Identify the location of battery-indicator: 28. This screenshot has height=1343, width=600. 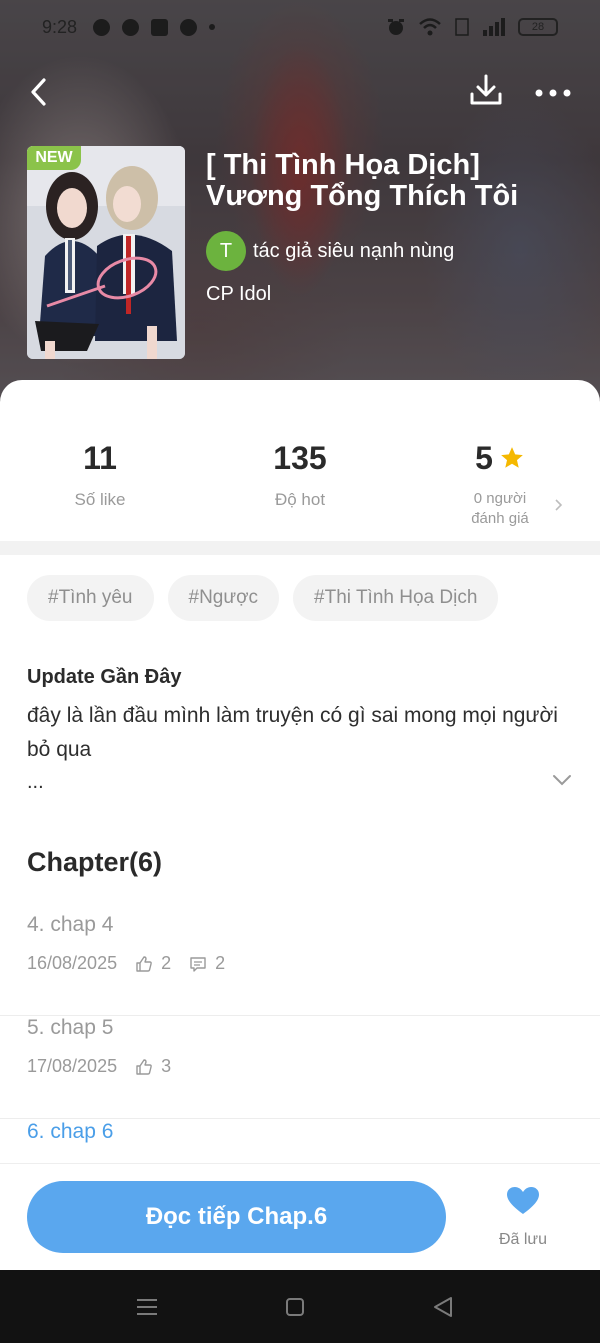
(538, 27).